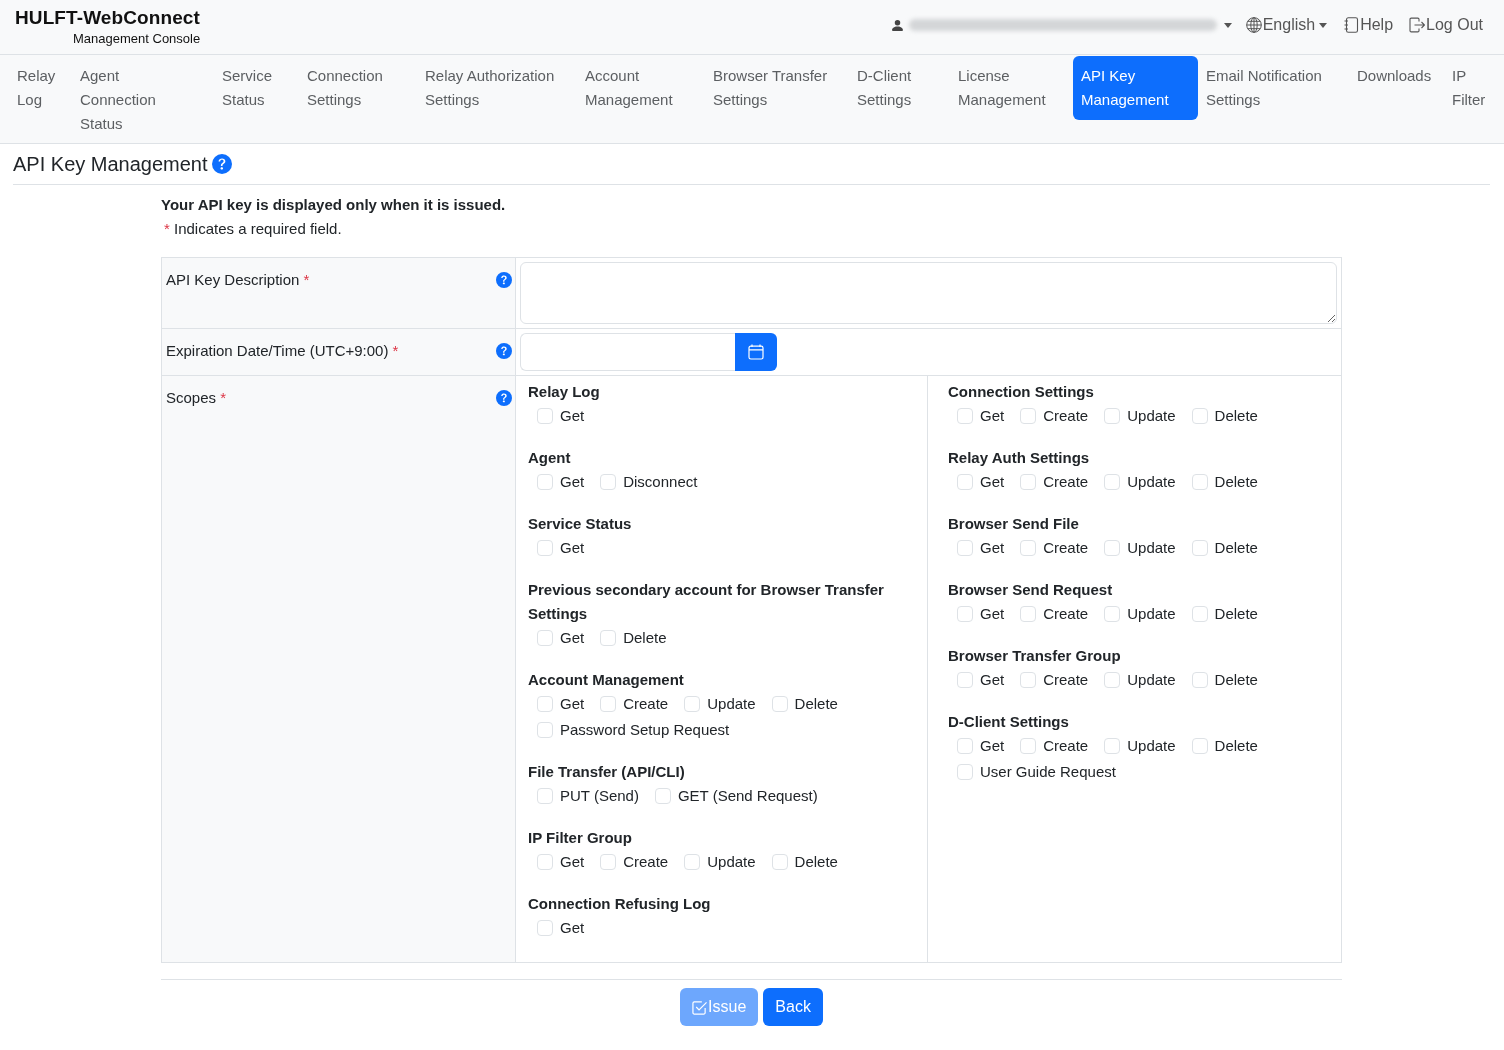  Describe the element at coordinates (641, 88) in the screenshot. I see `nav-tab: Account Management` at that location.